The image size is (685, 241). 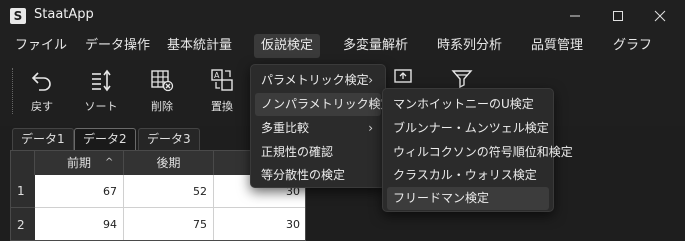 I want to click on undo-icon, so click(x=41, y=81).